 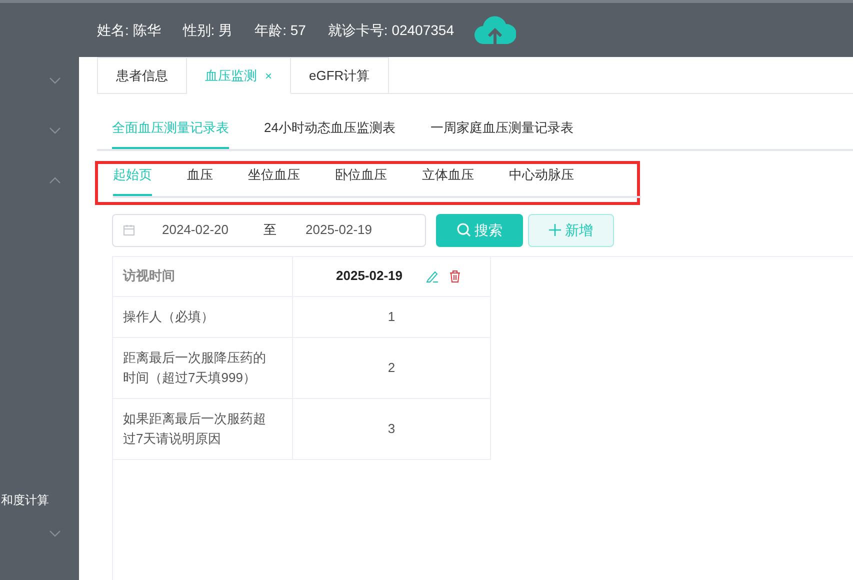 I want to click on tab: 血压, so click(x=200, y=180).